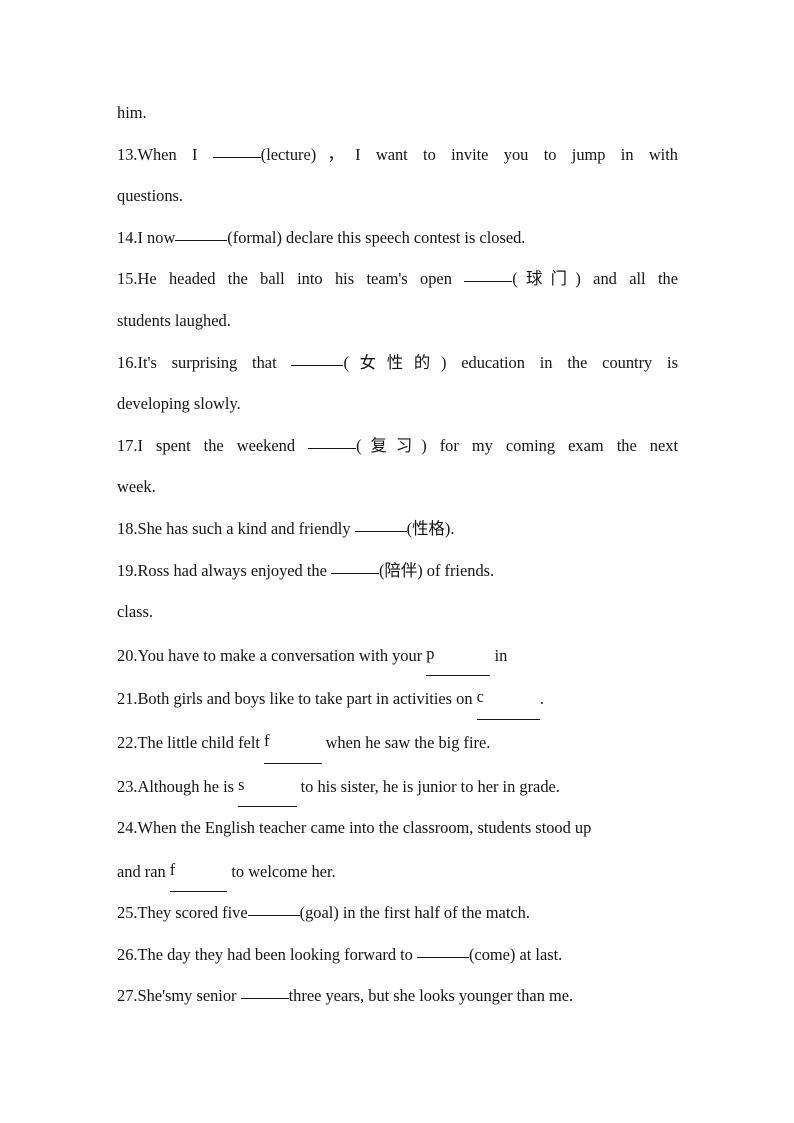 The image size is (794, 1123). What do you see at coordinates (430, 653) in the screenshot?
I see `question-20-hint-letter: p` at bounding box center [430, 653].